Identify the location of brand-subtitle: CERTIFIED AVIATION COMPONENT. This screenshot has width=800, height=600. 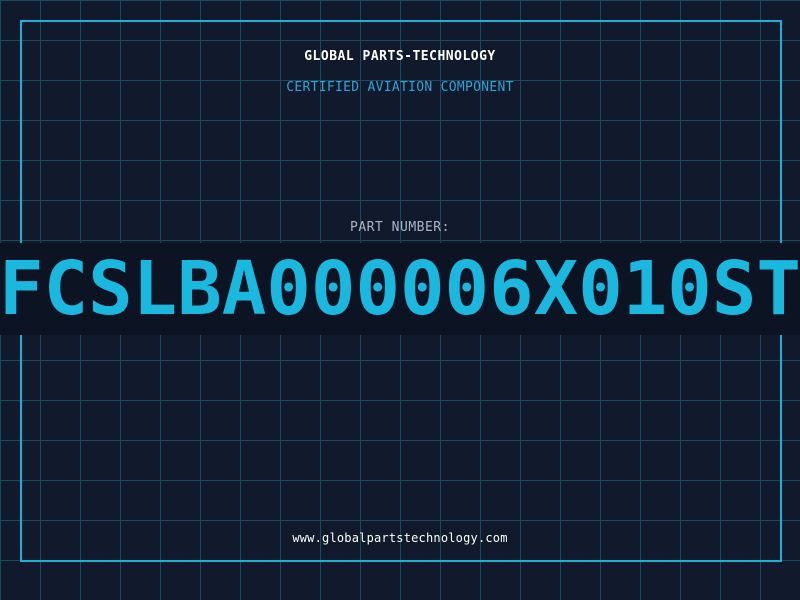
(400, 87).